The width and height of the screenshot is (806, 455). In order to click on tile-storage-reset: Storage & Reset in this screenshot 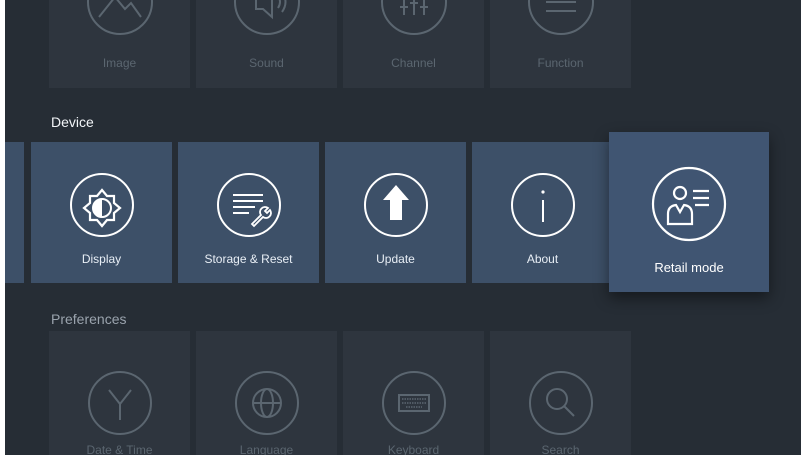, I will do `click(248, 212)`.